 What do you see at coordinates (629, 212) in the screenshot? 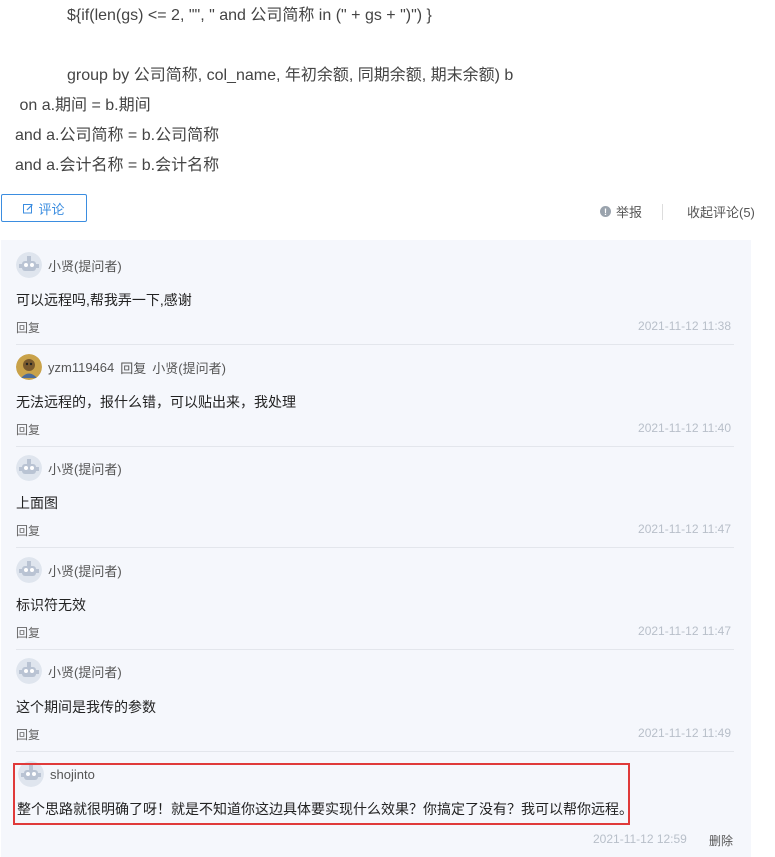
I see `report-label: 举报` at bounding box center [629, 212].